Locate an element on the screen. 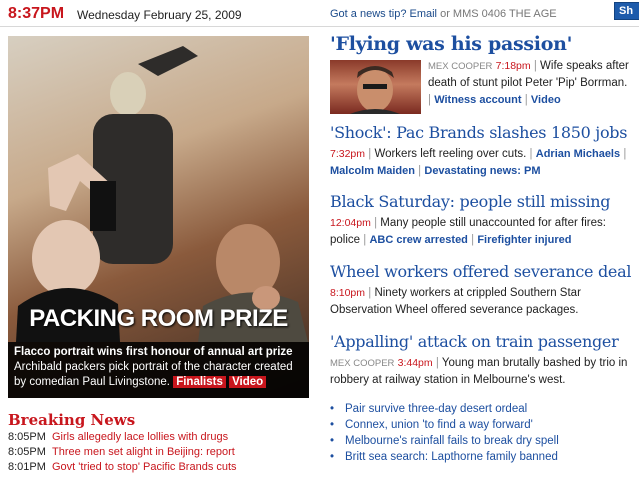 Image resolution: width=639 pixels, height=484 pixels. story-time: 7:18pm is located at coordinates (513, 66).